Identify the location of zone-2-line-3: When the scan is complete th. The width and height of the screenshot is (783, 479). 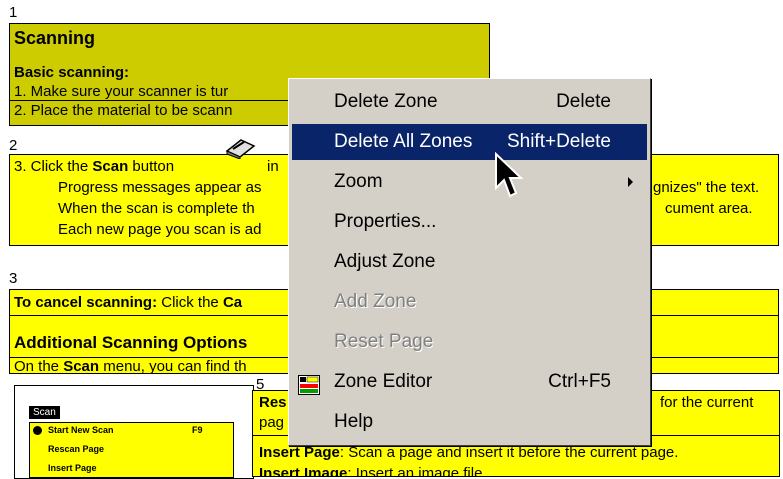
(156, 208).